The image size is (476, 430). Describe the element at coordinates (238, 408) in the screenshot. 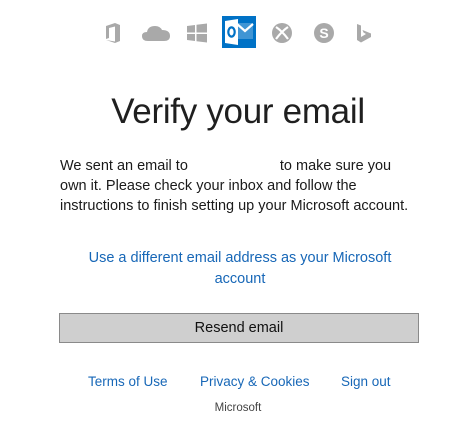

I see `microsoft-brand: Microsoft` at that location.